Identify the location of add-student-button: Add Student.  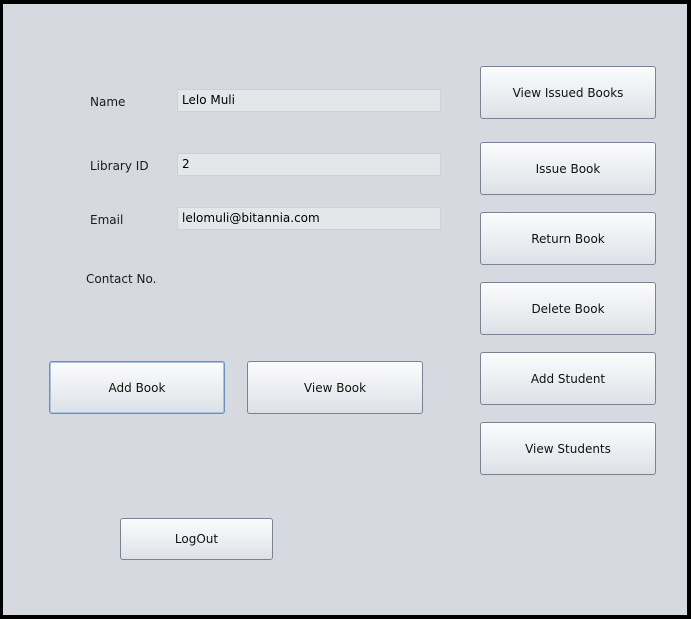
(568, 378).